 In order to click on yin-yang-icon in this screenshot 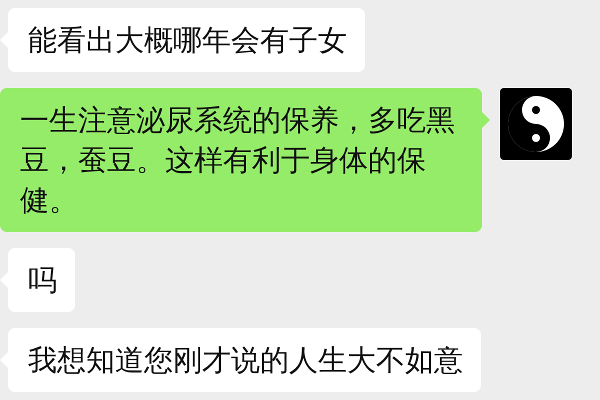, I will do `click(536, 124)`.